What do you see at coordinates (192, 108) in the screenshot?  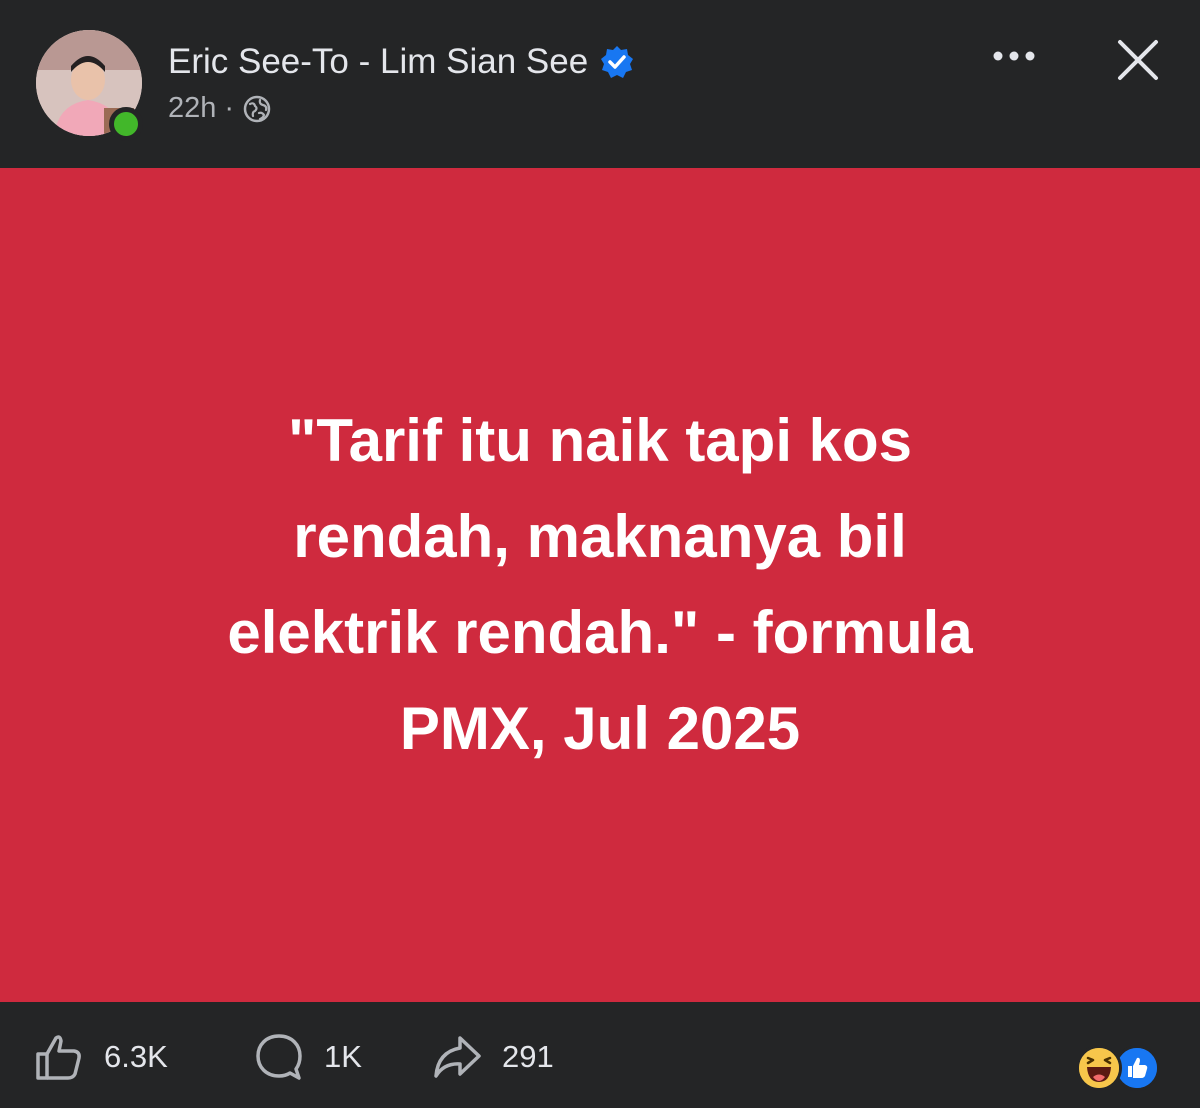 I see `post-time: 22h` at bounding box center [192, 108].